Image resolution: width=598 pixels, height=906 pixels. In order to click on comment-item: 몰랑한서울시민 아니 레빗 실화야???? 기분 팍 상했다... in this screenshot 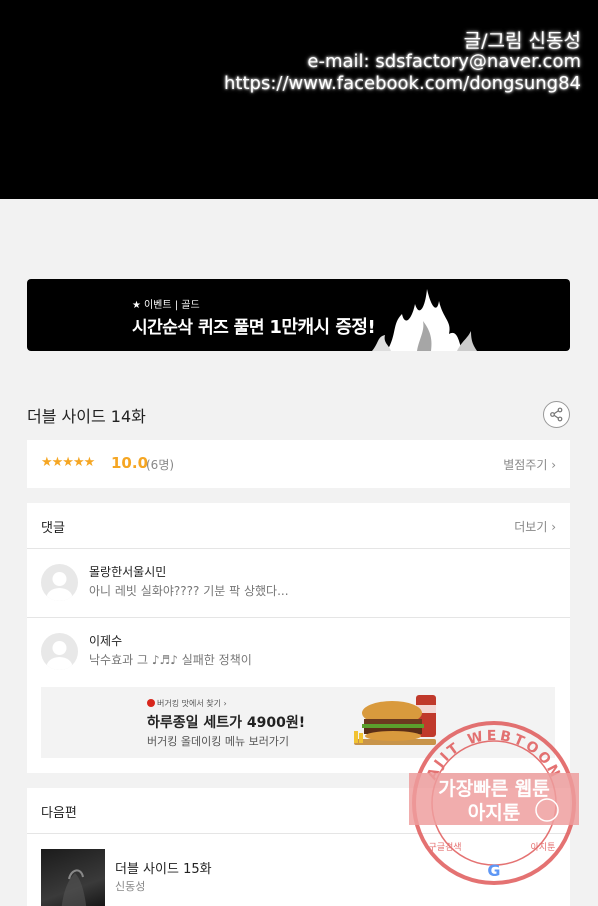, I will do `click(298, 583)`.